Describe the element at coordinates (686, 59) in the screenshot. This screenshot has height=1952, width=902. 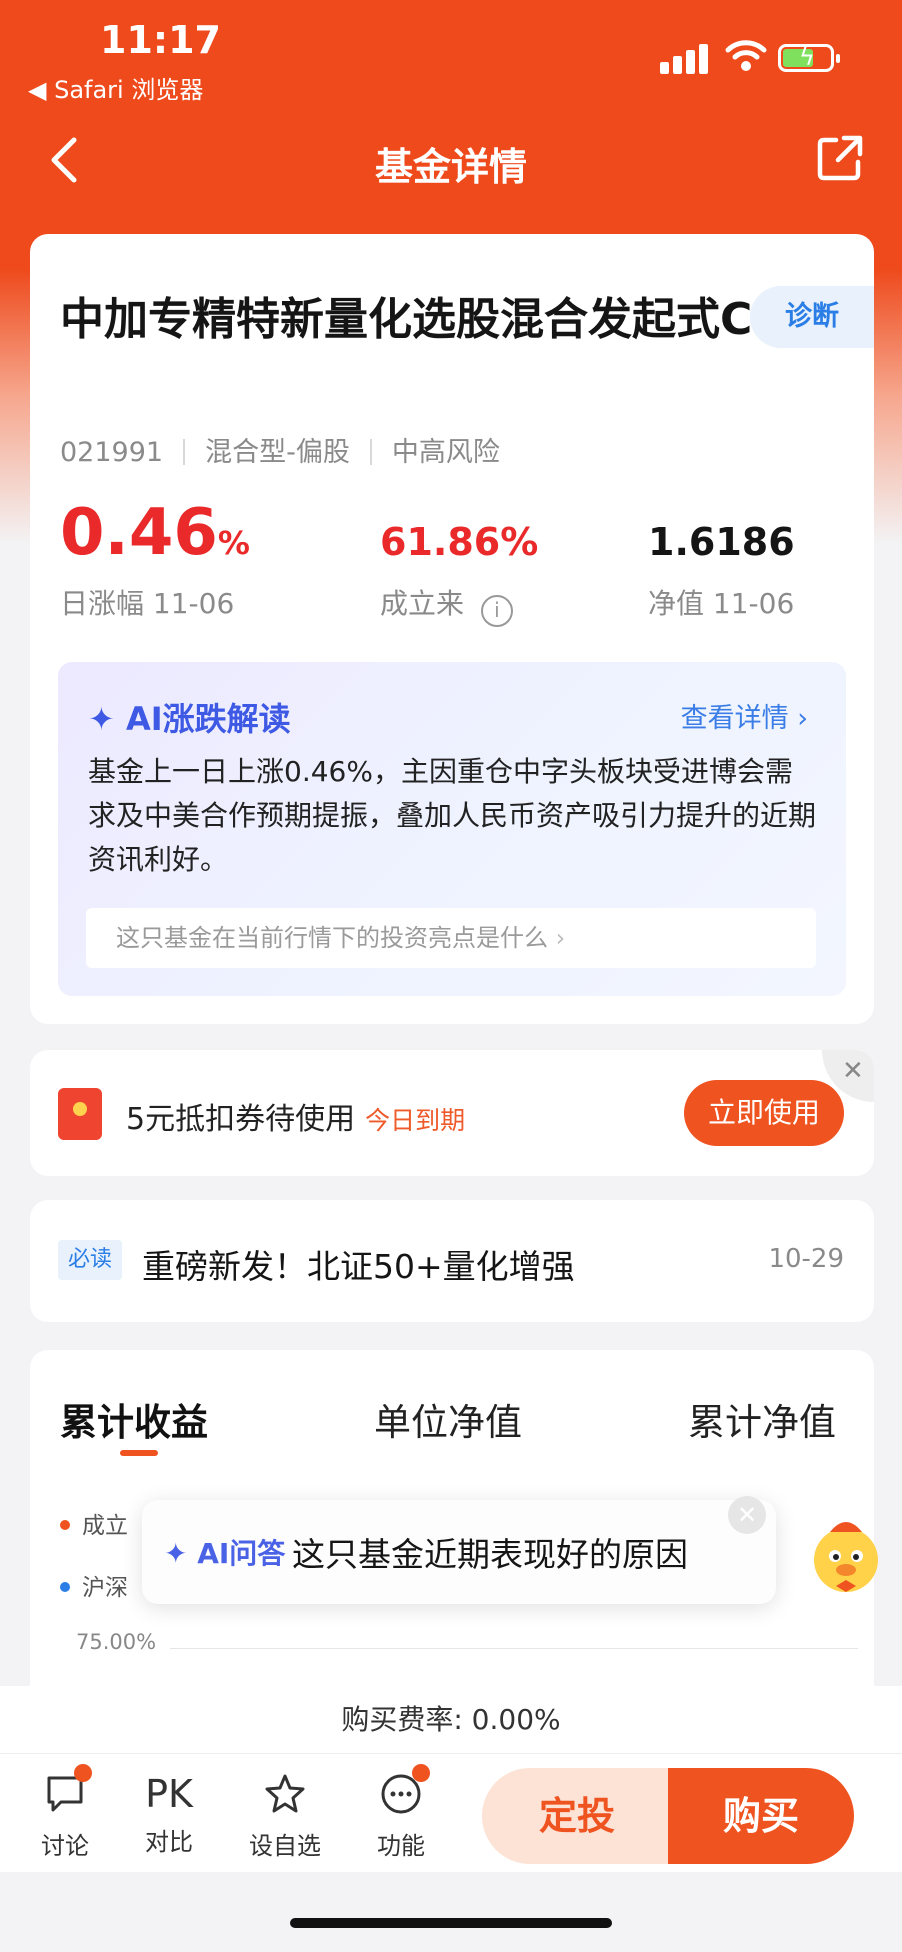
I see `cellular-signal-icon` at that location.